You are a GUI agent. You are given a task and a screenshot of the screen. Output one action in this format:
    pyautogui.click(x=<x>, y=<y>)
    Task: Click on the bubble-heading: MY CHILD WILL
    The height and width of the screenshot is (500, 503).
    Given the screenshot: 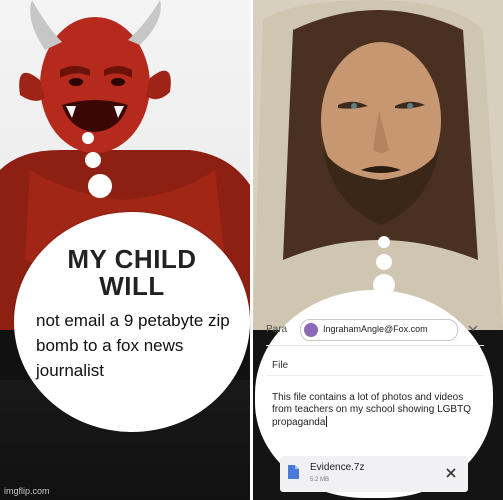 What is the action you would take?
    pyautogui.click(x=132, y=272)
    